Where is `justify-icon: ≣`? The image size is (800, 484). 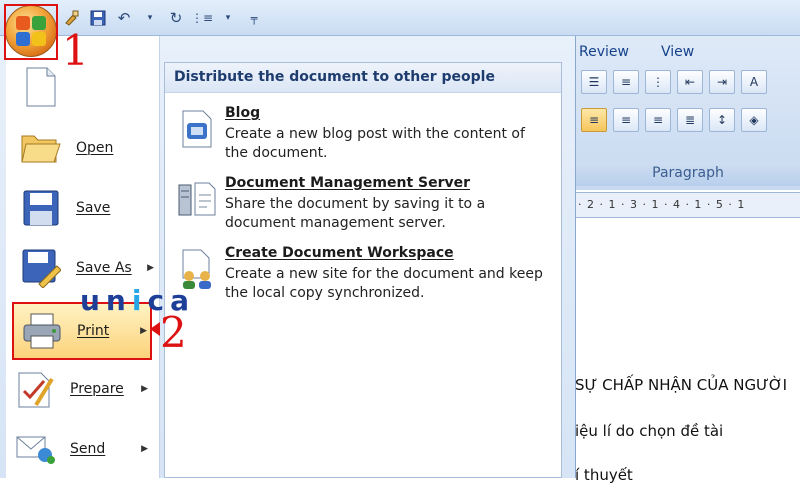
justify-icon: ≣ is located at coordinates (690, 120).